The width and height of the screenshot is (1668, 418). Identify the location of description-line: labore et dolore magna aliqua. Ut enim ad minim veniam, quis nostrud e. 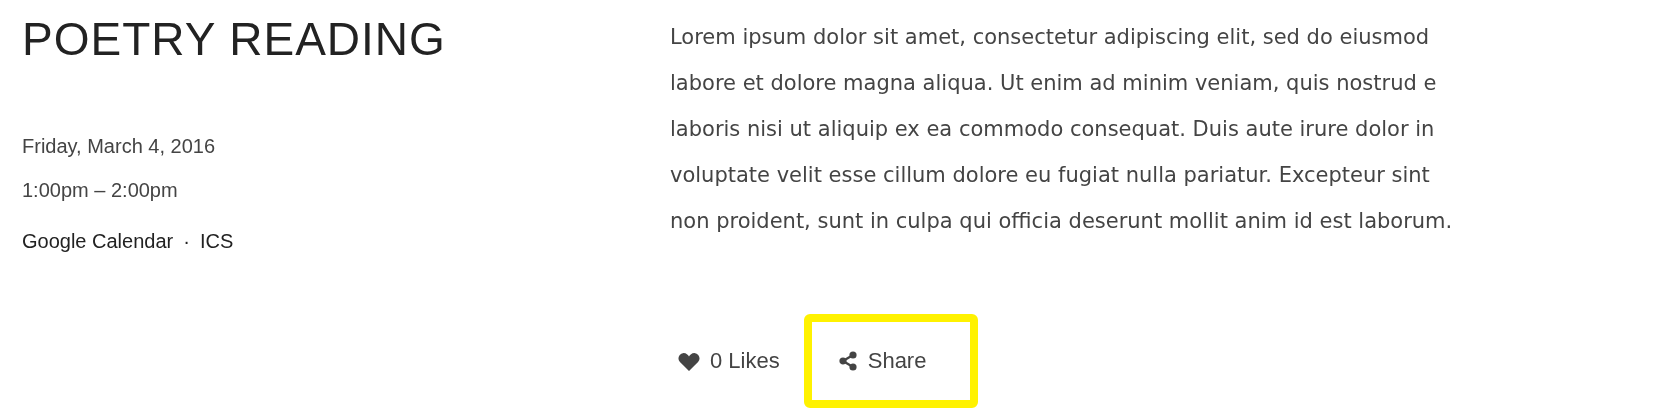
(1054, 83).